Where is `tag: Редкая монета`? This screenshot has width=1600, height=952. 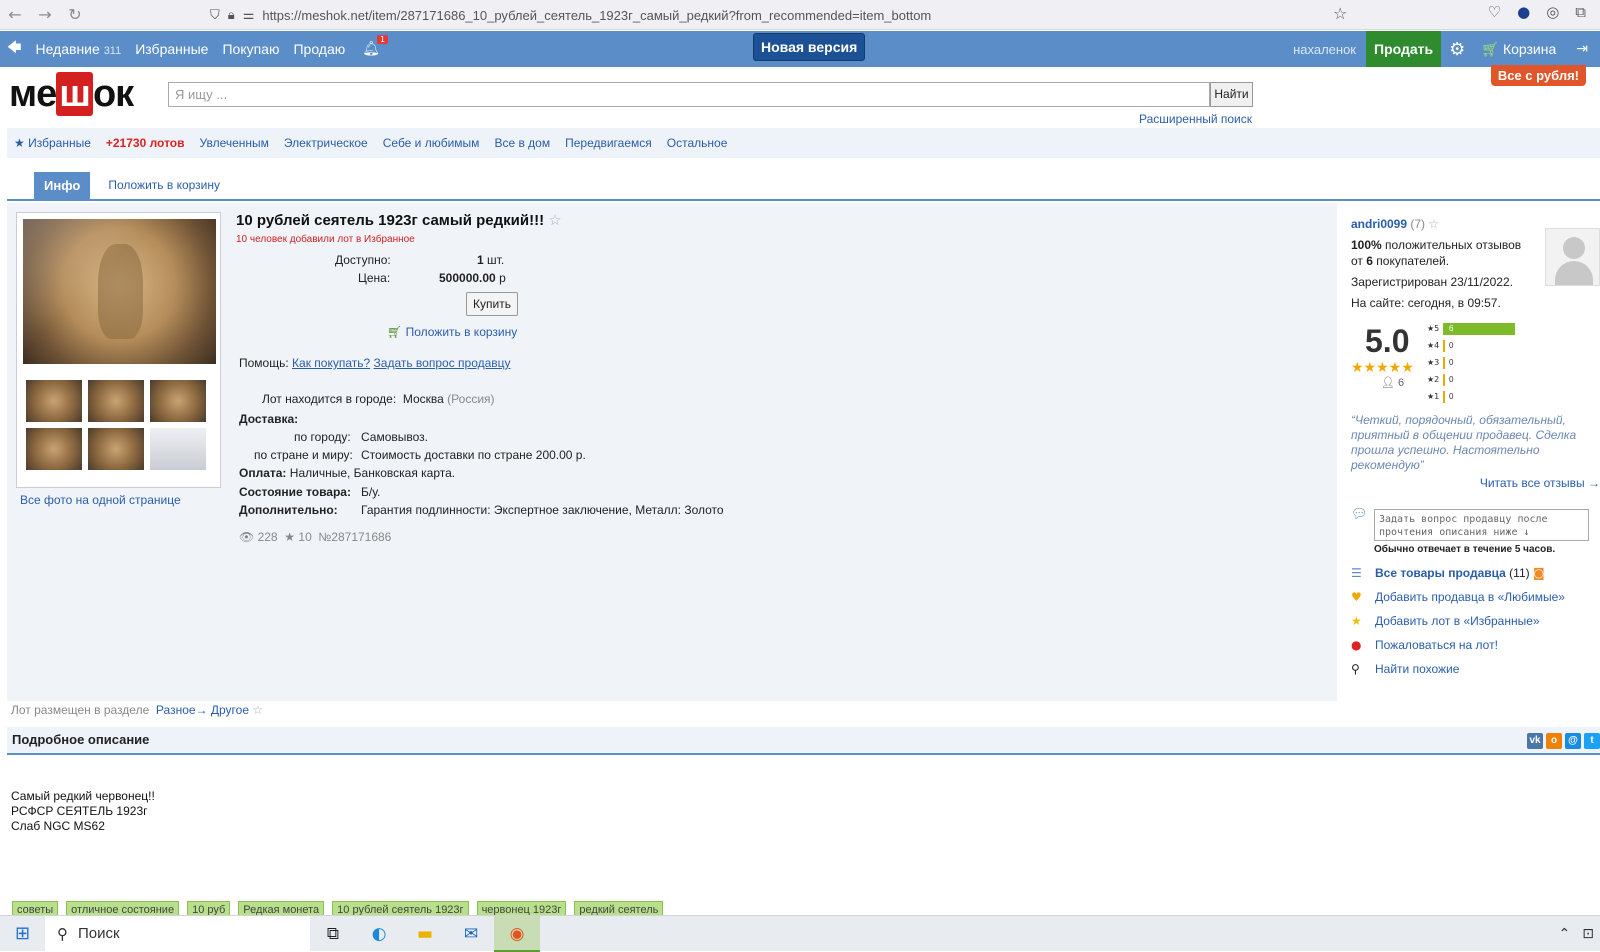
tag: Редкая монета is located at coordinates (281, 908).